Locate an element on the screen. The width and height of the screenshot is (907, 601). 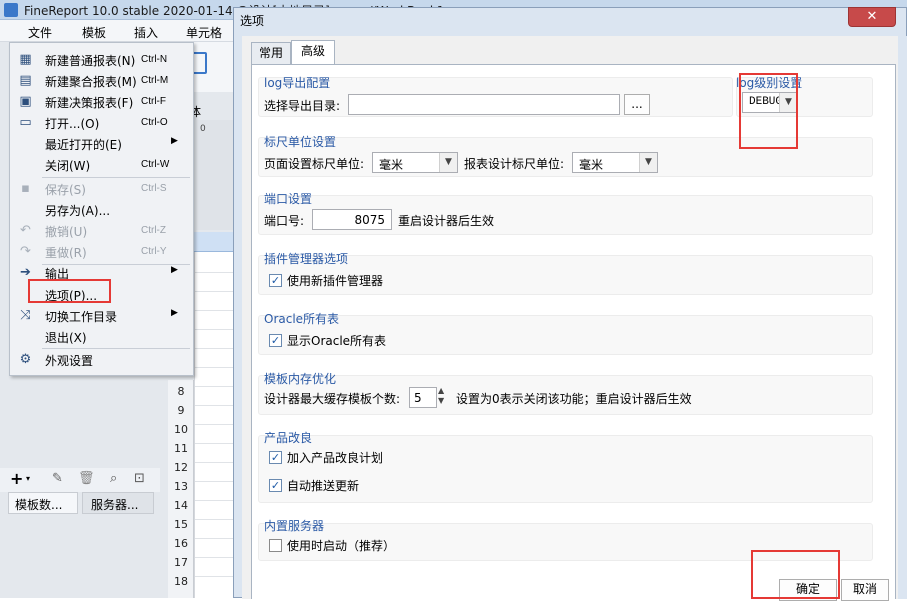
join-plan-checkbox: ✓ is located at coordinates (275, 457).